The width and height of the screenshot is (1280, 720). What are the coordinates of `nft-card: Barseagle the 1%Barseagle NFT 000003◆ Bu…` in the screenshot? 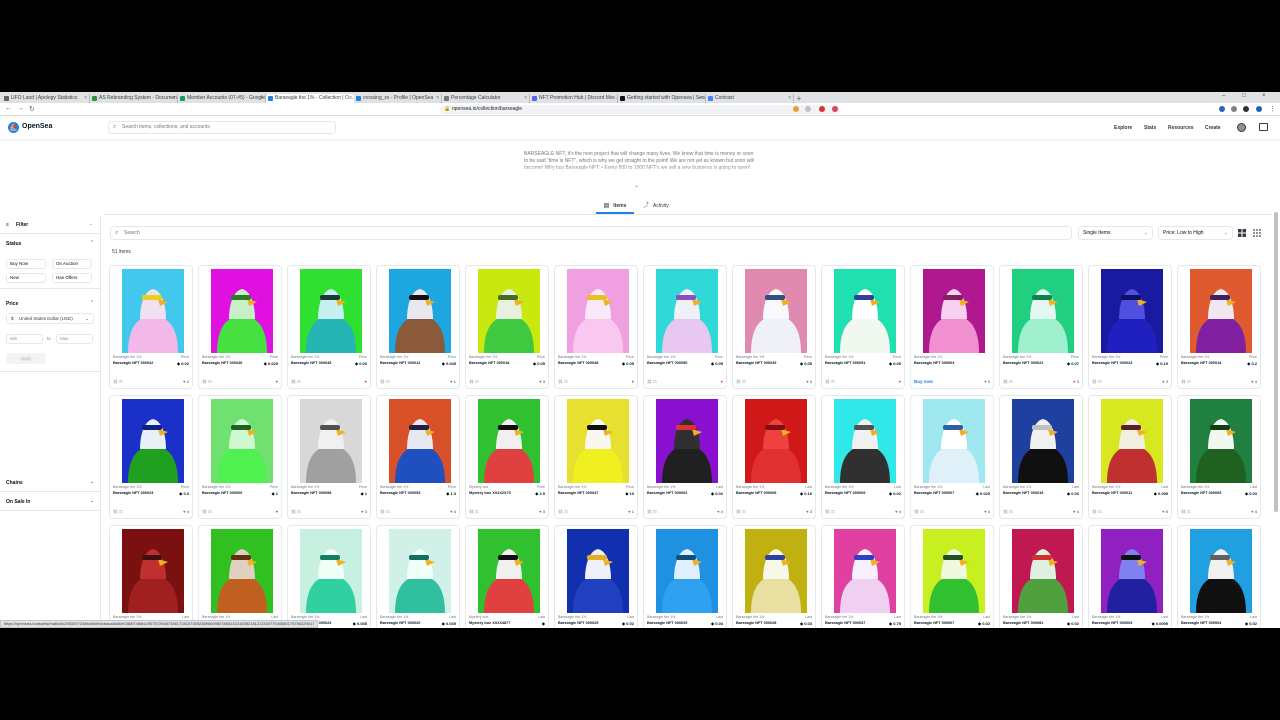 It's located at (952, 327).